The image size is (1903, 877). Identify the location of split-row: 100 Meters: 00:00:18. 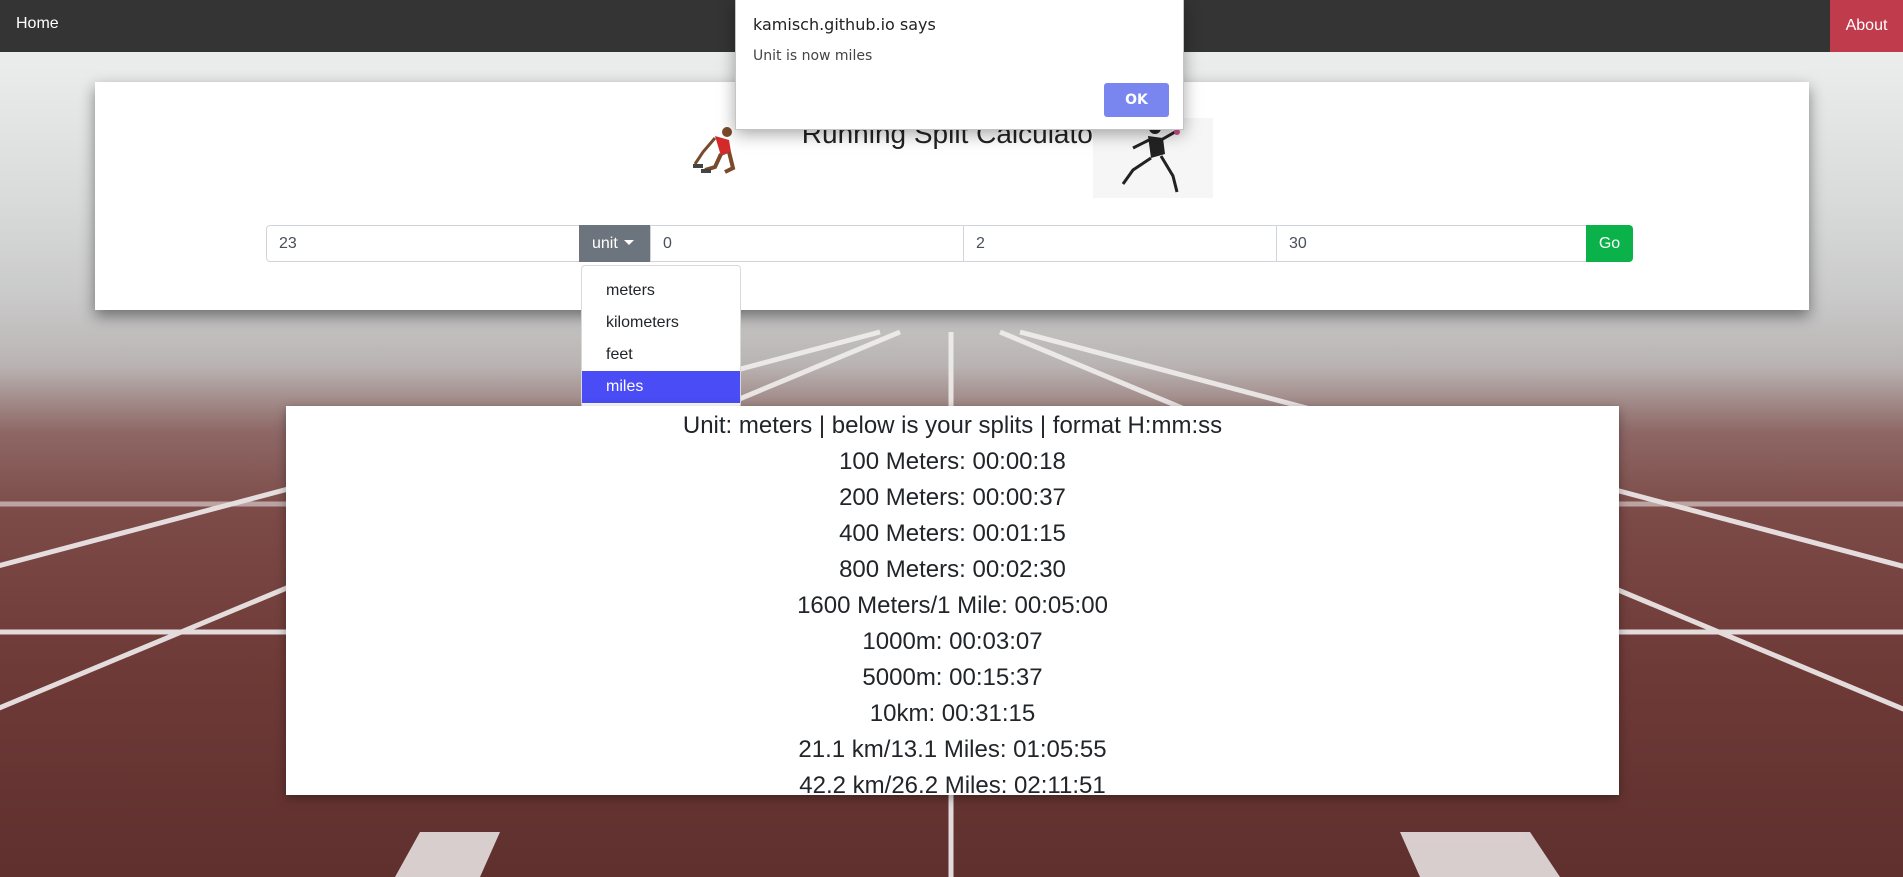
(952, 461).